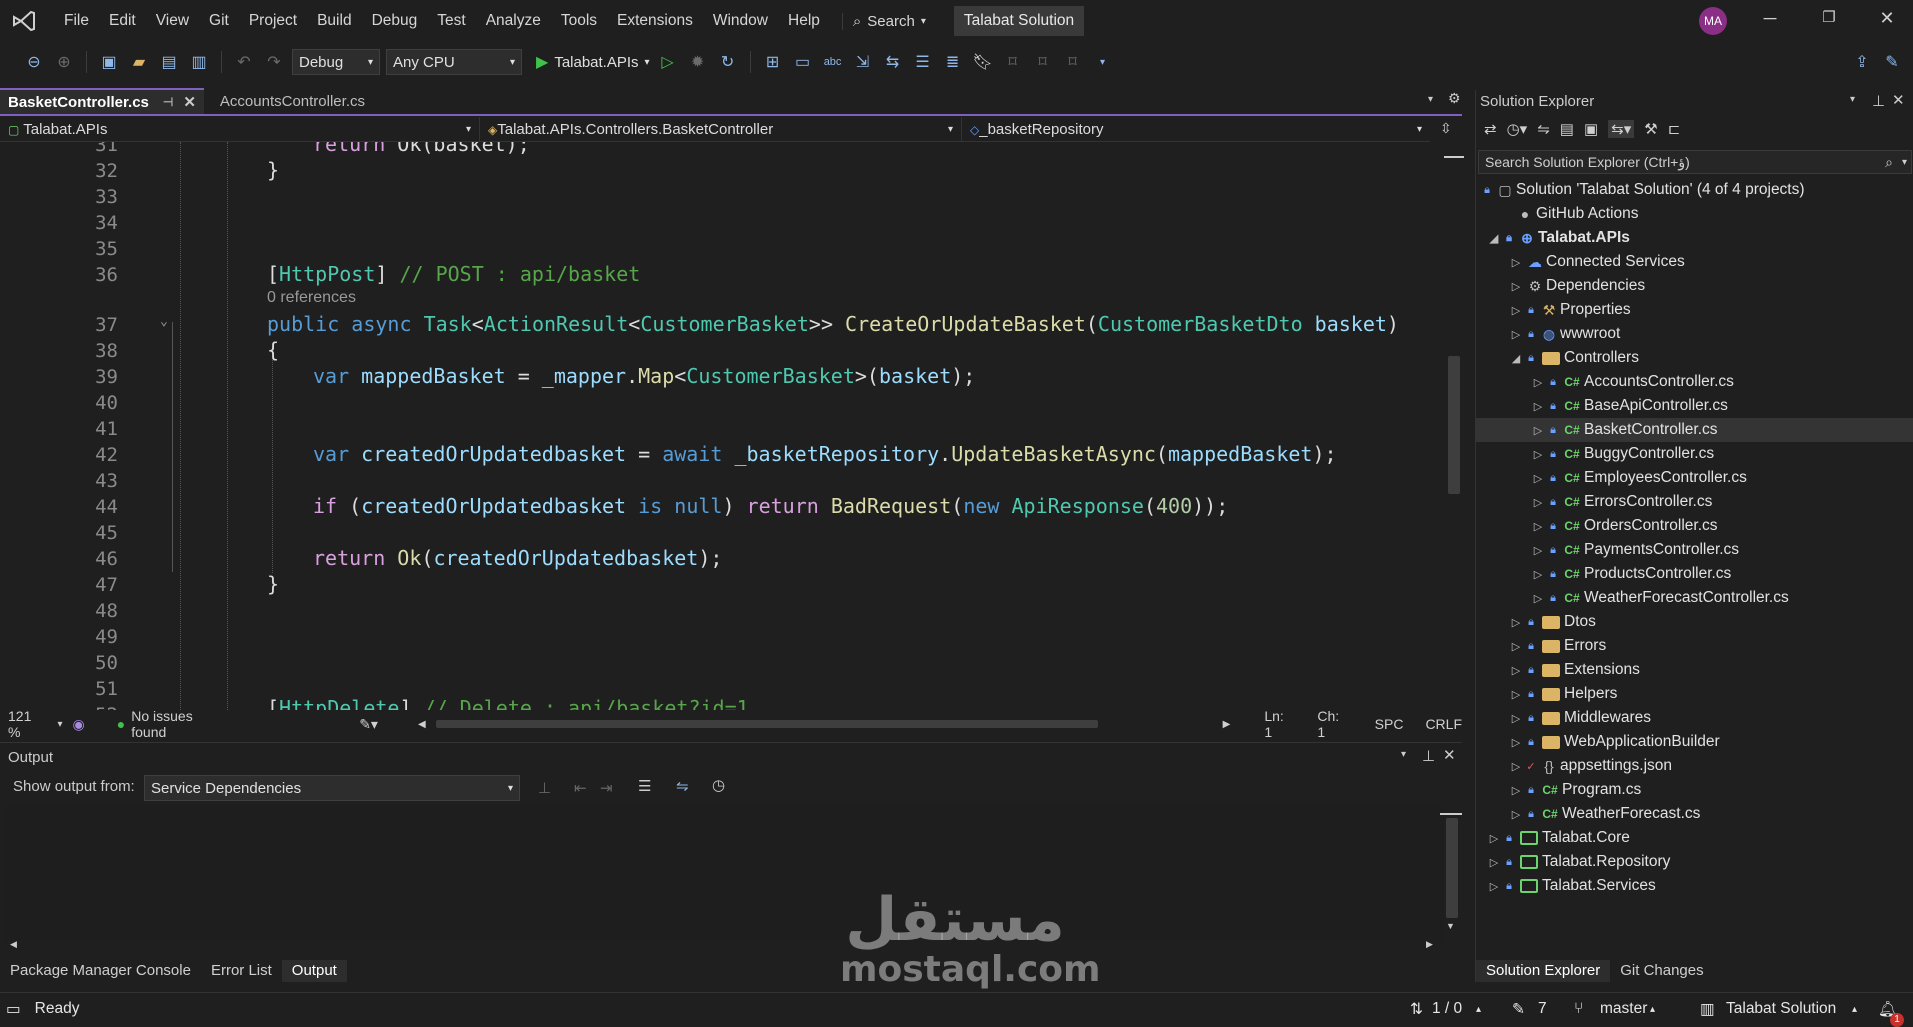  Describe the element at coordinates (1621, 502) in the screenshot. I see `tree-file: ▷ 🔒︎ C# ErrorsController.cs` at that location.